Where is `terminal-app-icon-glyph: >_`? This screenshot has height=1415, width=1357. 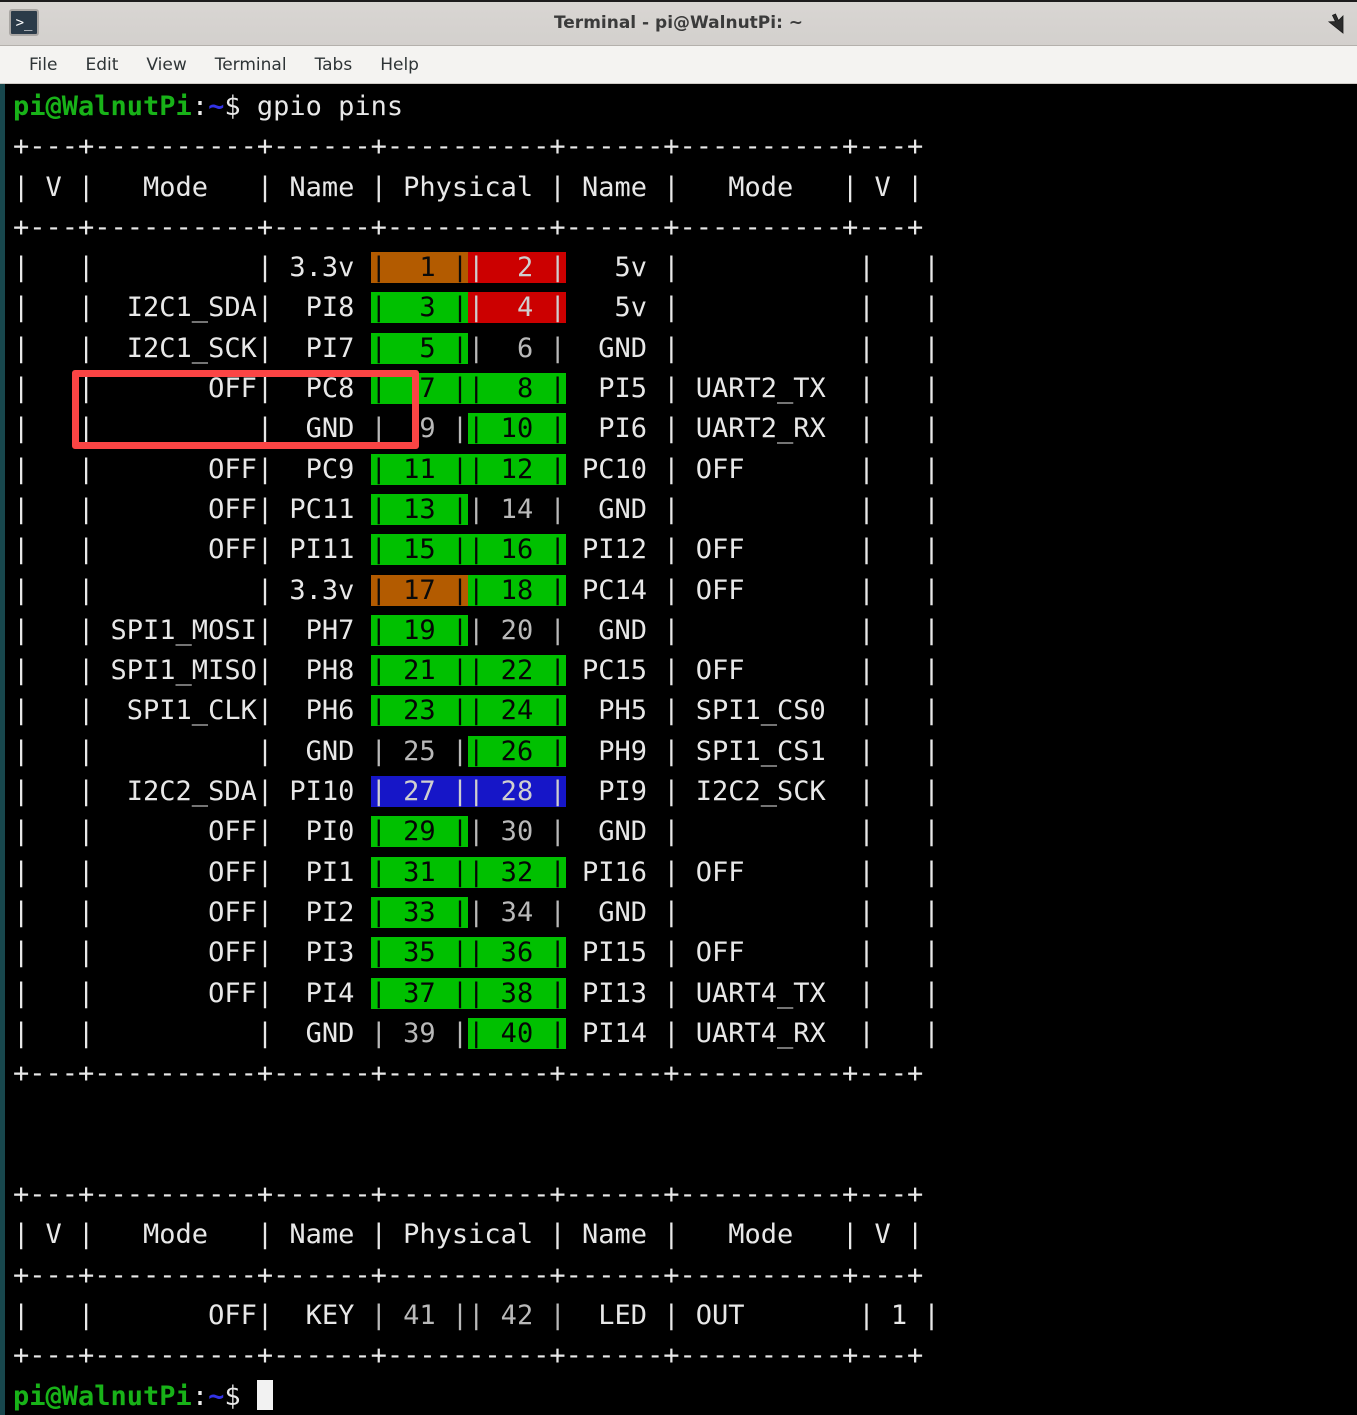 terminal-app-icon-glyph: >_ is located at coordinates (24, 22).